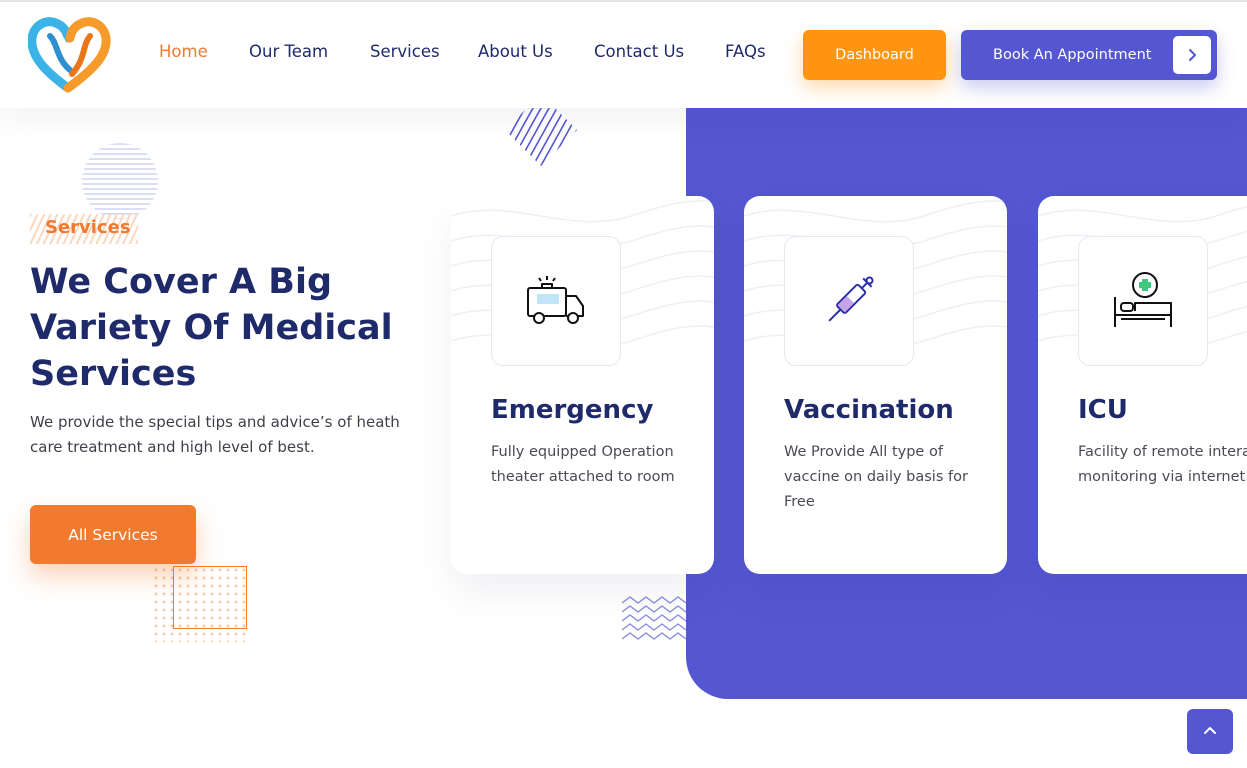 This screenshot has width=1247, height=768. Describe the element at coordinates (88, 227) in the screenshot. I see `section-tag: Services` at that location.